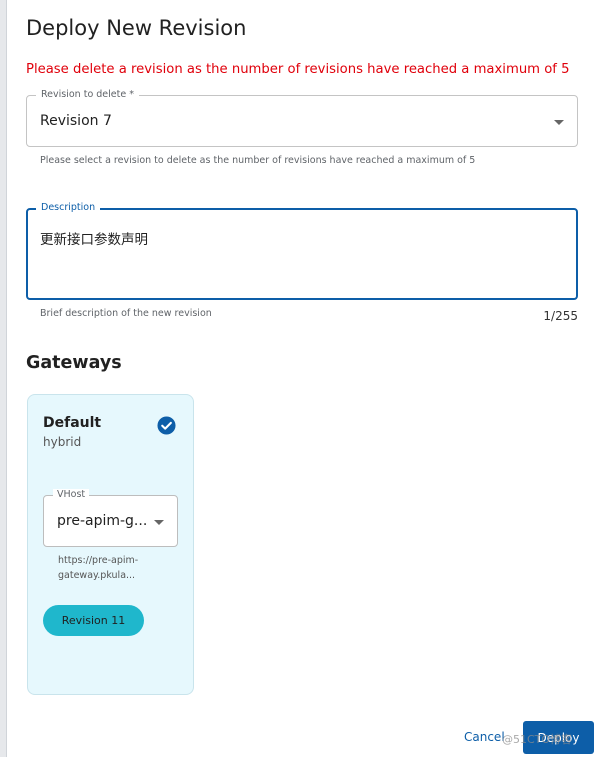 The width and height of the screenshot is (600, 757). I want to click on revision-to-delete-value: Revision 7, so click(76, 121).